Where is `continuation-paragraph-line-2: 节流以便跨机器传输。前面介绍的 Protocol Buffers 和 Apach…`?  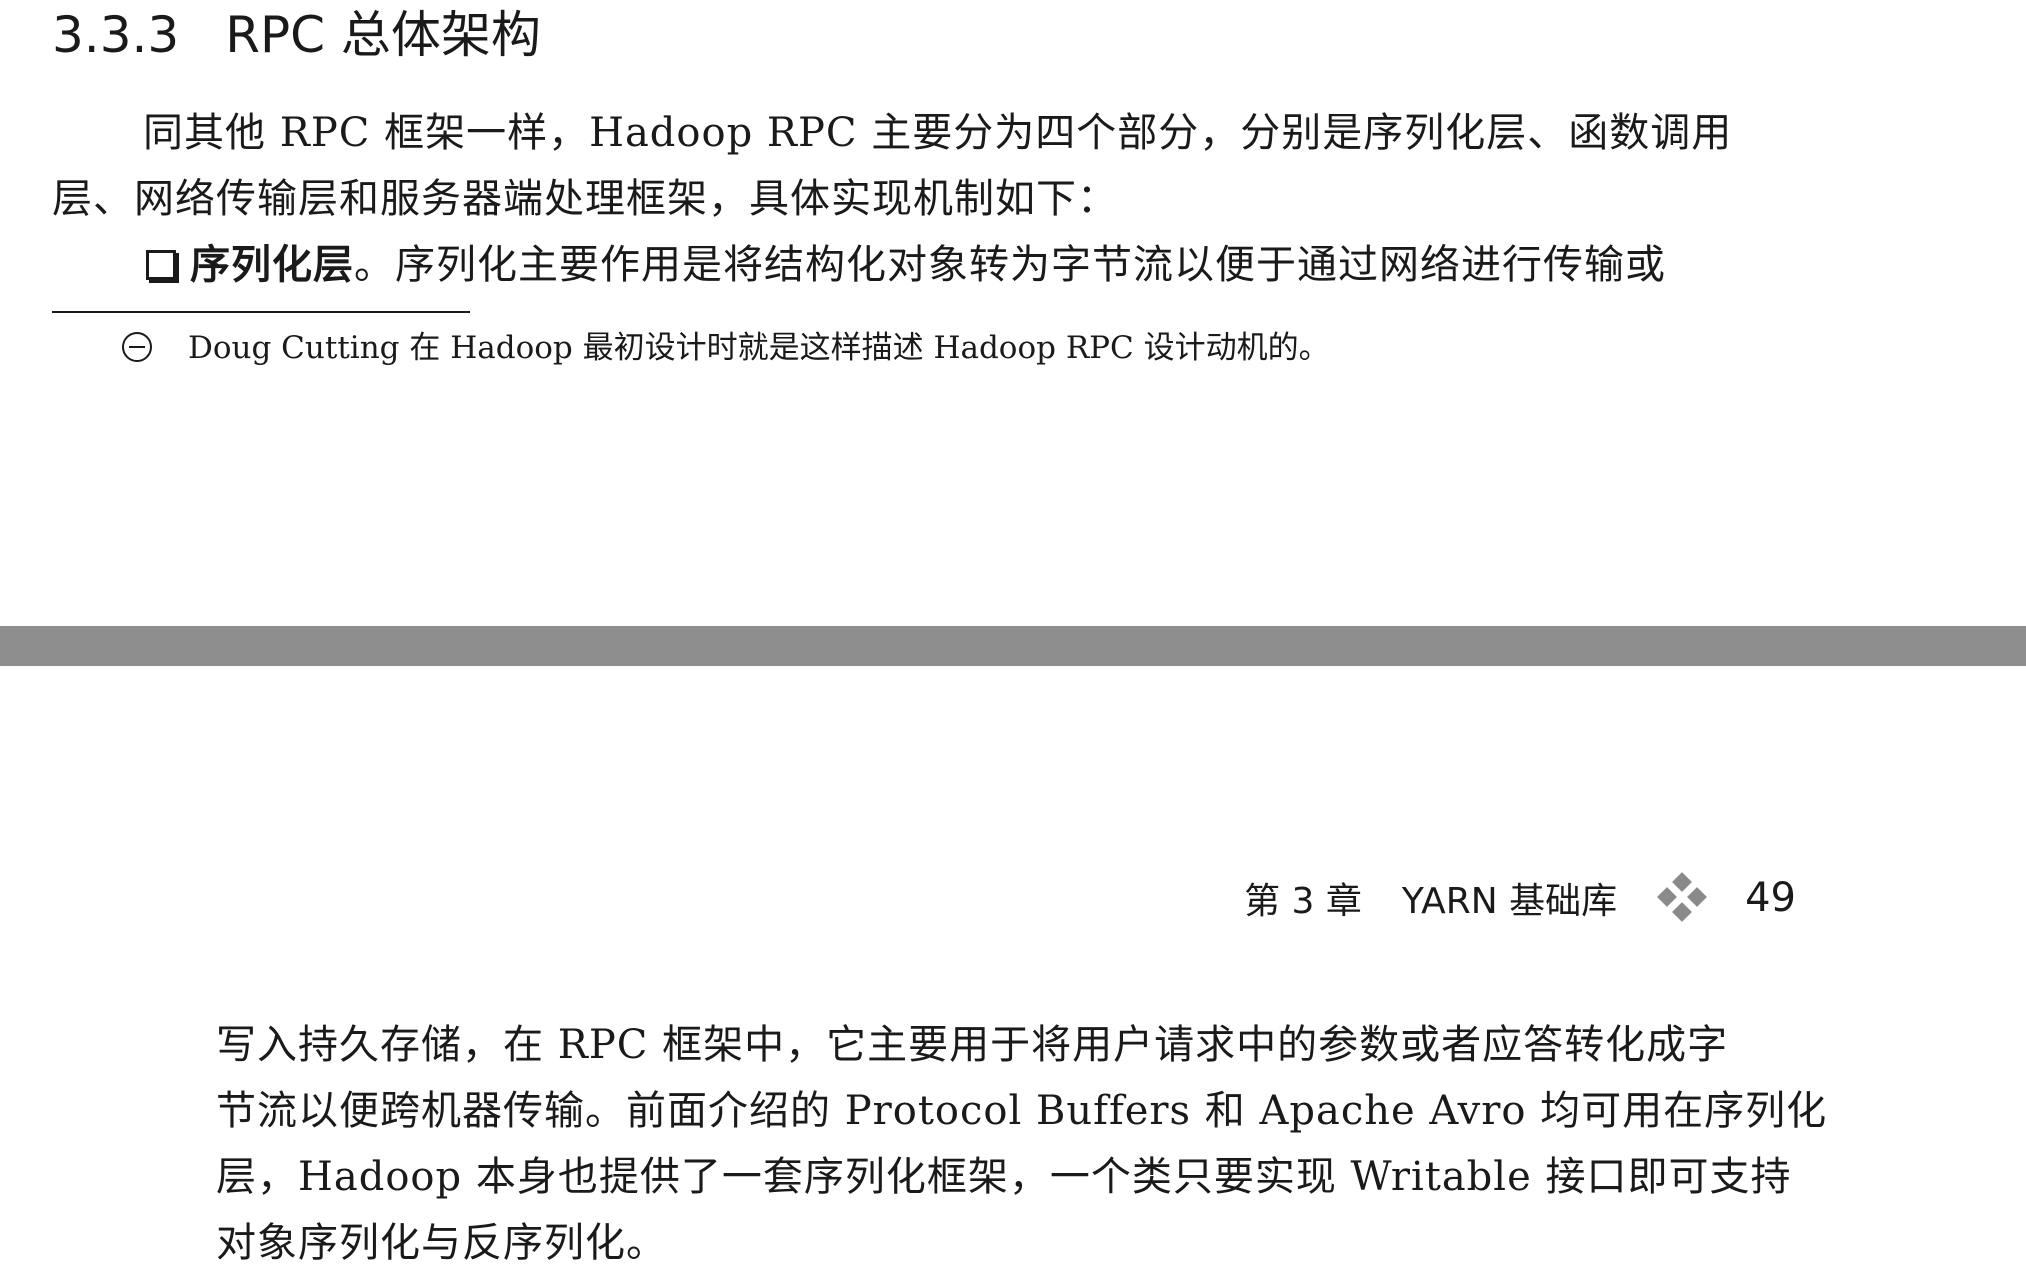
continuation-paragraph-line-2: 节流以便跨机器传输。前面介绍的 Protocol Buffers 和 Apach… is located at coordinates (1022, 1111).